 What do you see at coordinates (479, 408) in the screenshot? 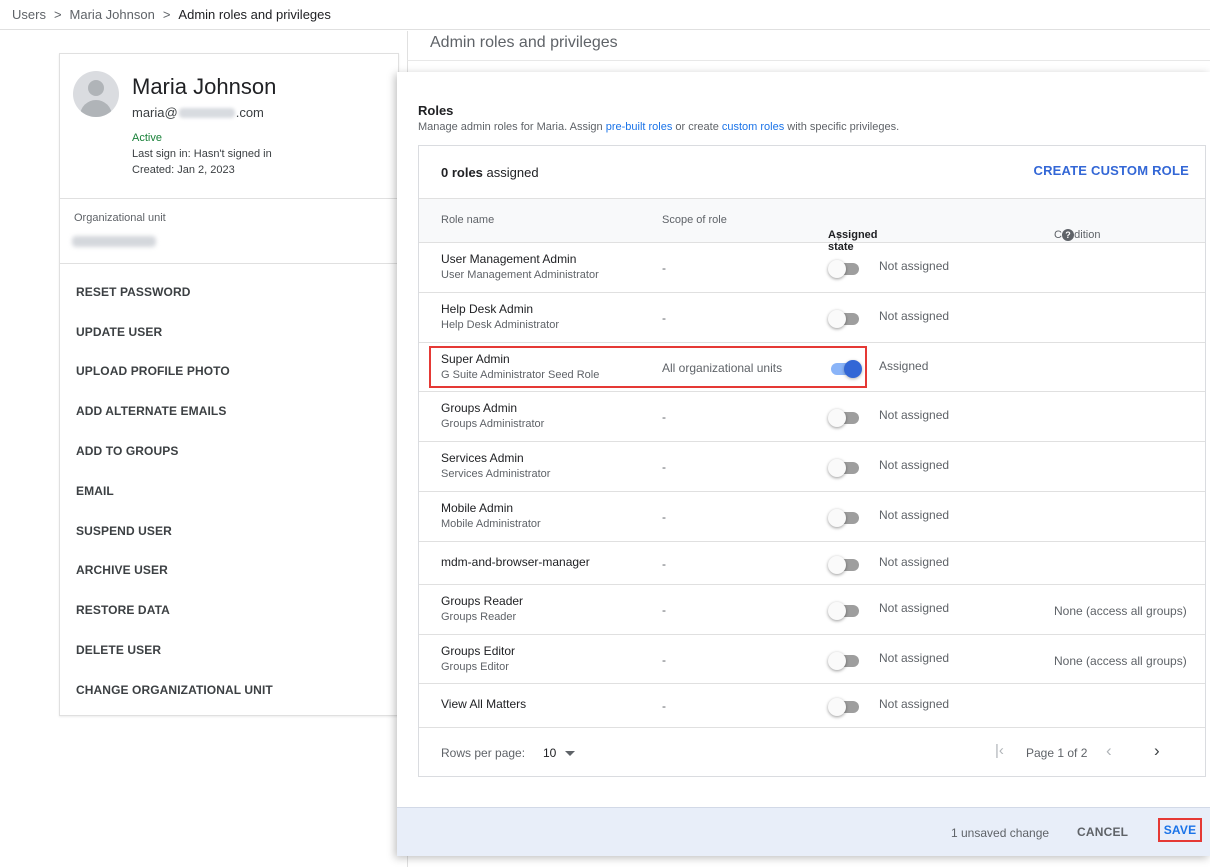
I see `role-name: Groups Admin` at bounding box center [479, 408].